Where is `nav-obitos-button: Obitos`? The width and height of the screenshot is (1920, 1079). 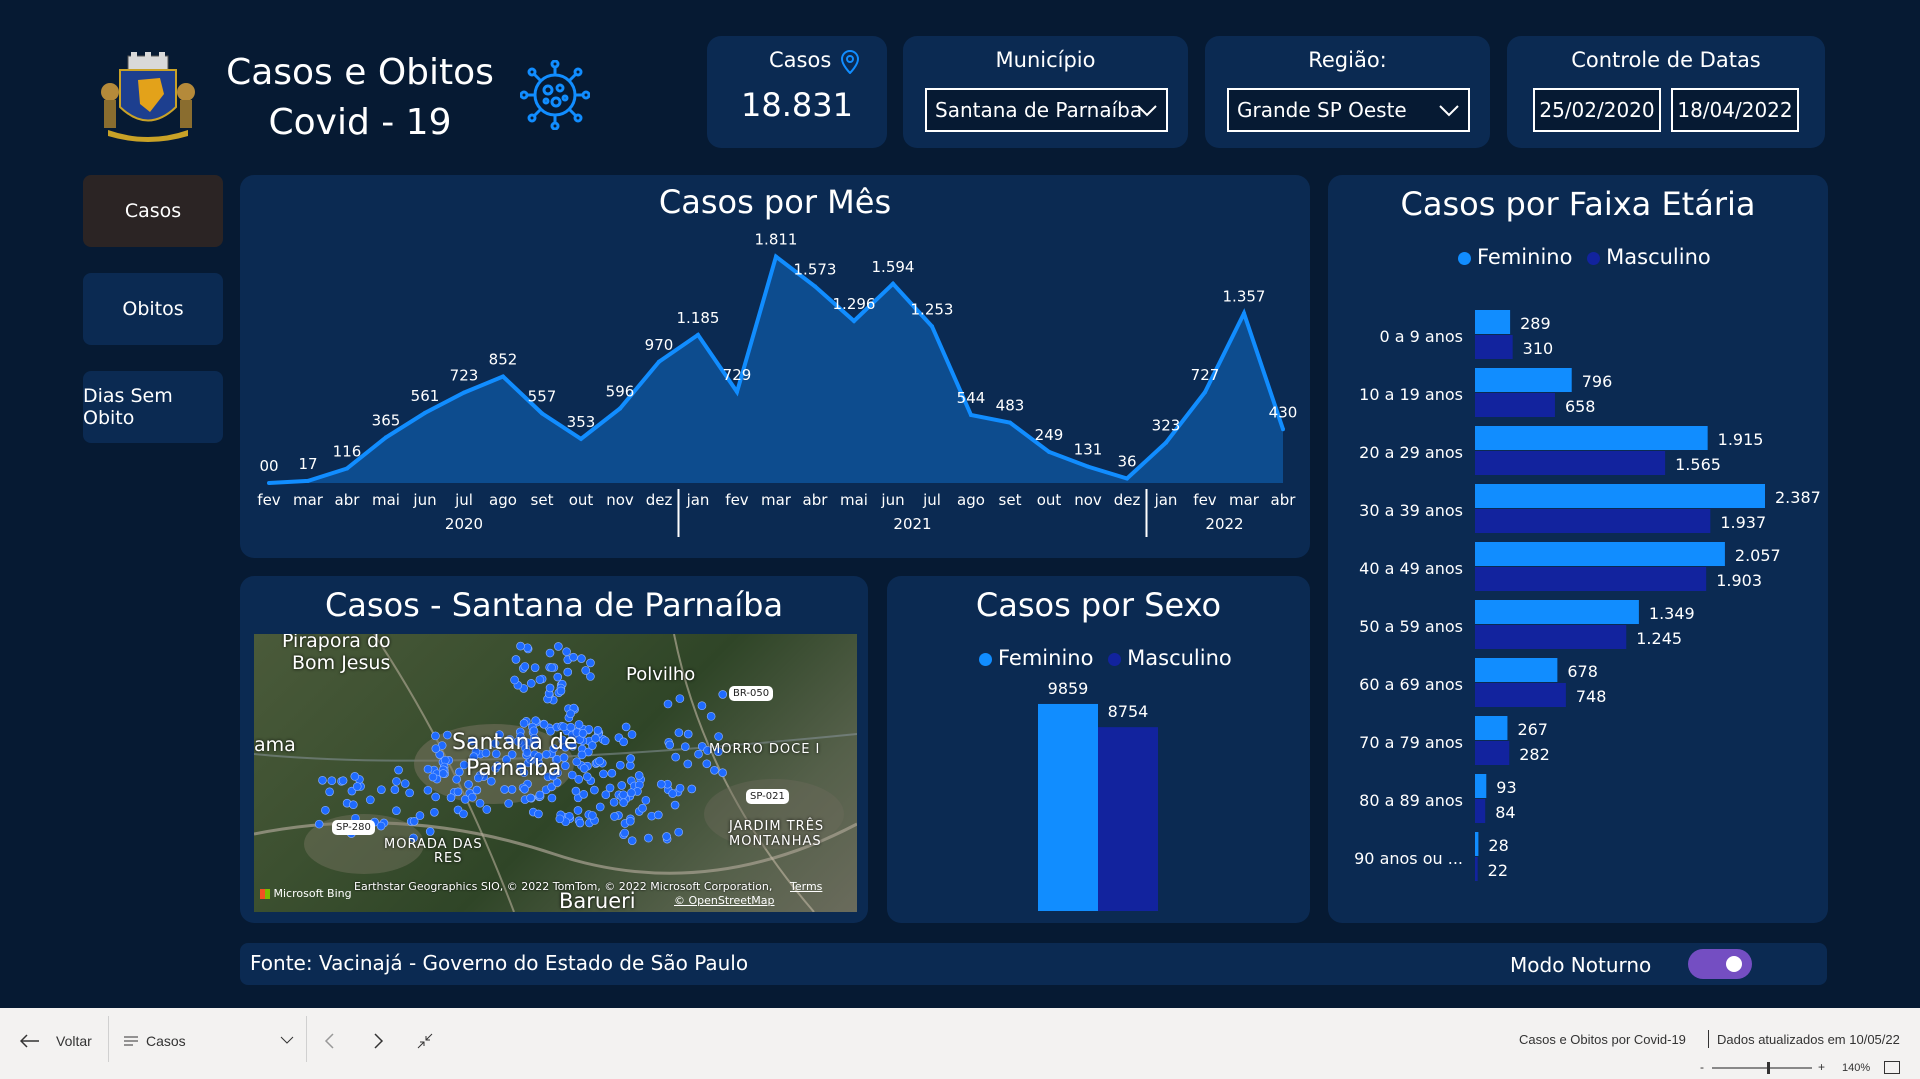
nav-obitos-button: Obitos is located at coordinates (153, 309).